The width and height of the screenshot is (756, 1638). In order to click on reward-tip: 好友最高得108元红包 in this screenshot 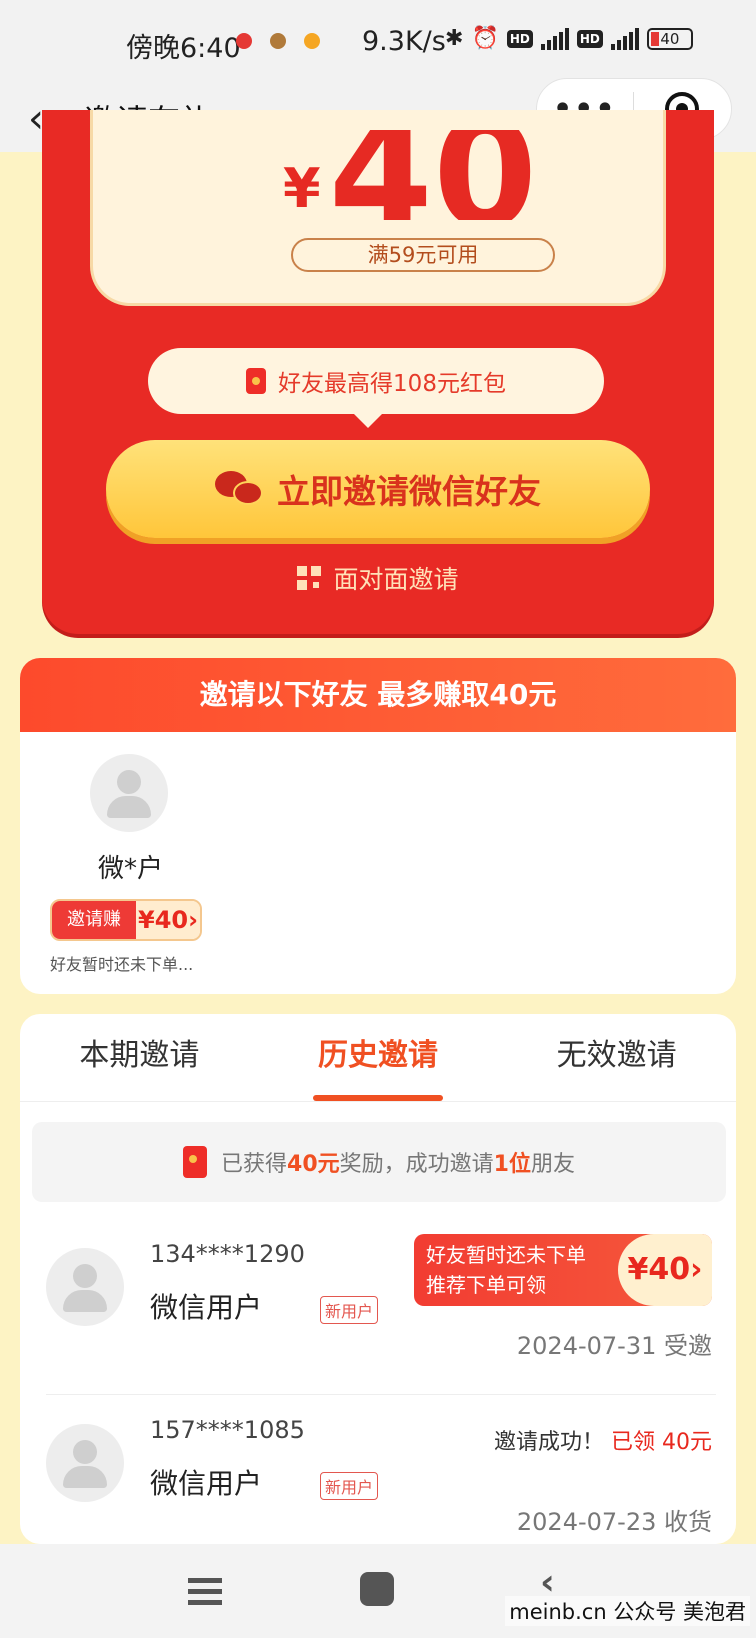, I will do `click(376, 388)`.